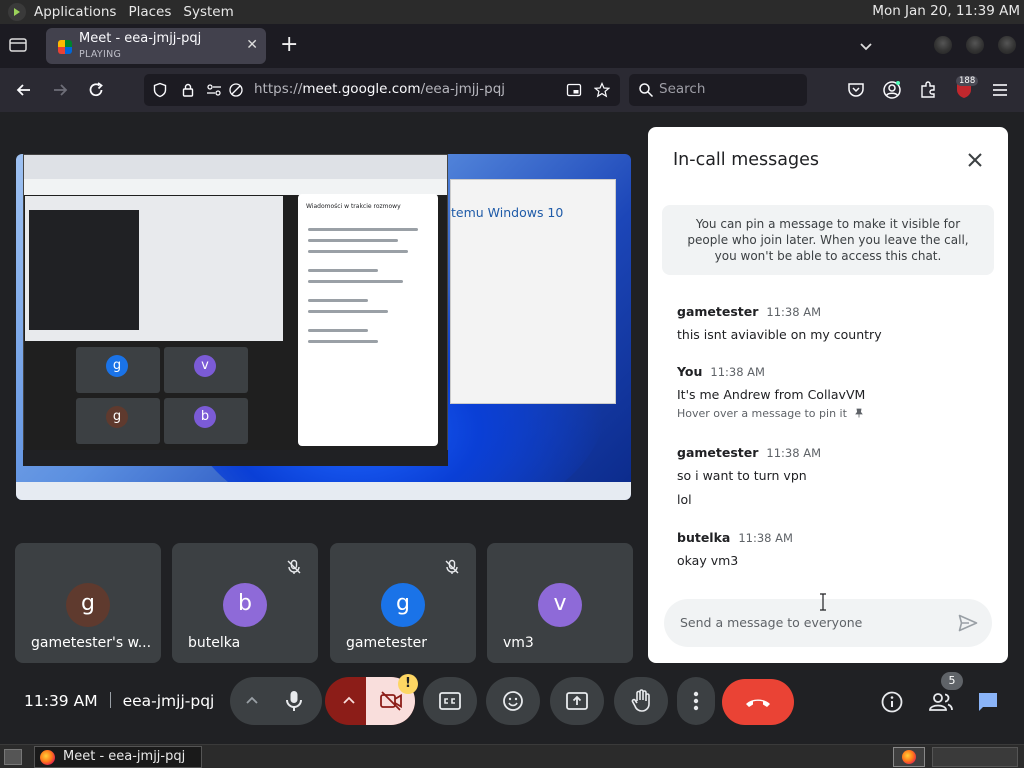 The image size is (1024, 768). What do you see at coordinates (149, 12) in the screenshot?
I see `places-menu: Places` at bounding box center [149, 12].